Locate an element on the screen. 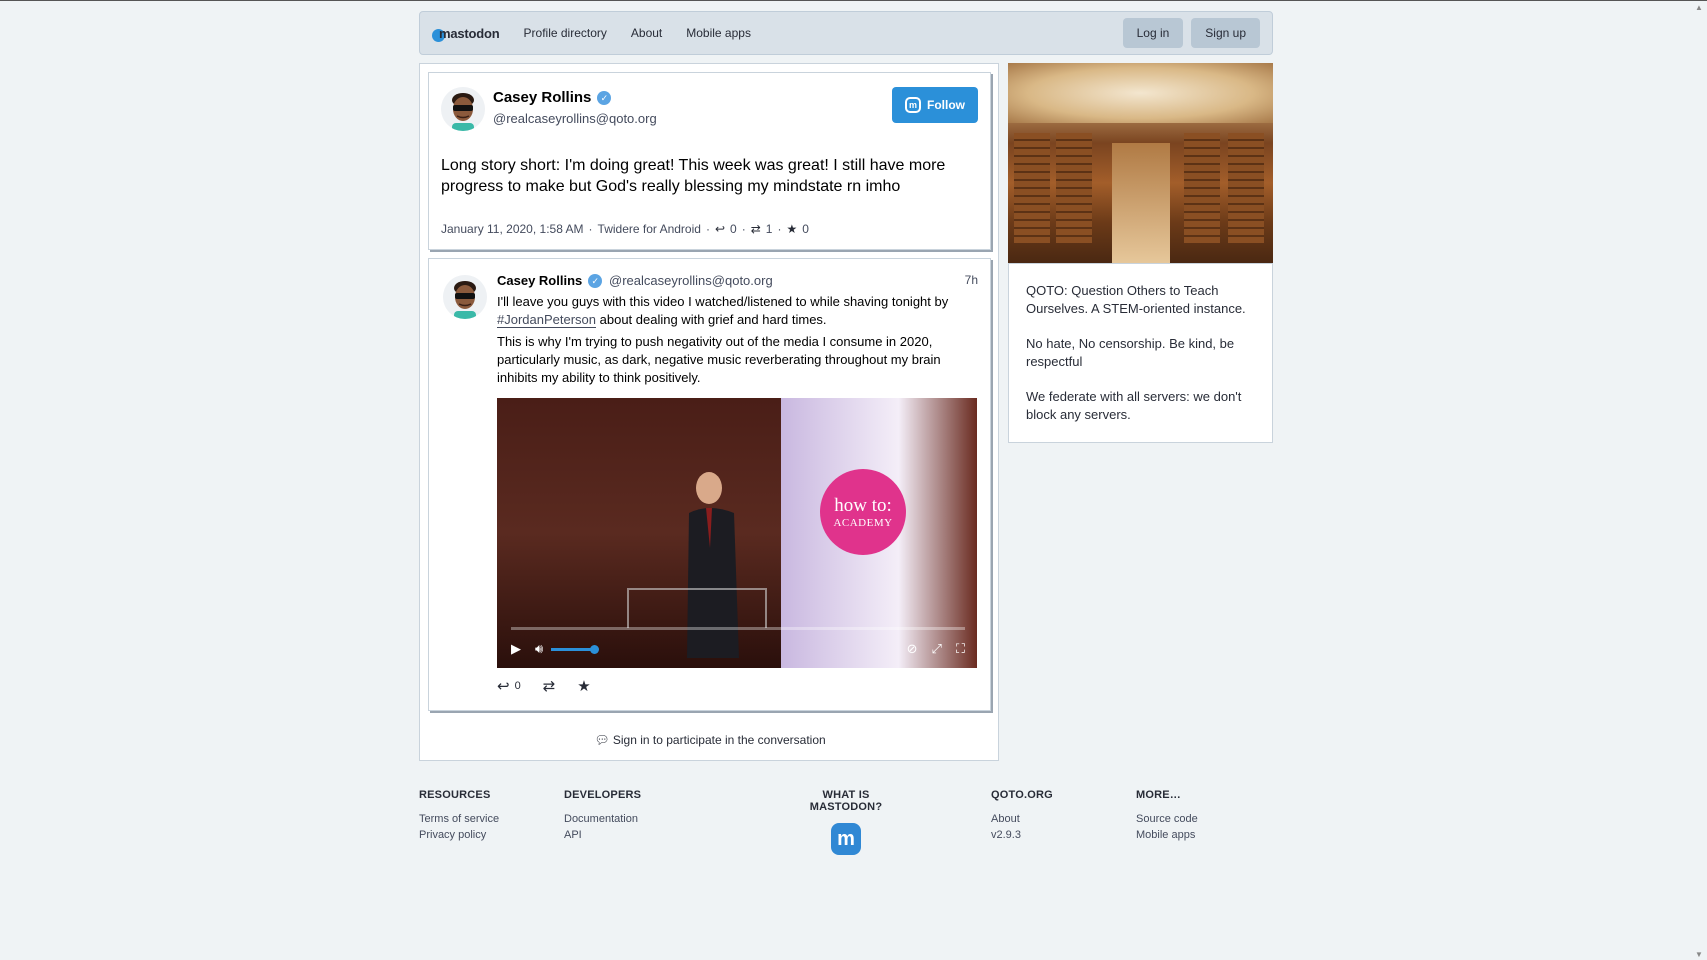 This screenshot has height=960, width=1707. reply-button: ↩ 0 is located at coordinates (509, 686).